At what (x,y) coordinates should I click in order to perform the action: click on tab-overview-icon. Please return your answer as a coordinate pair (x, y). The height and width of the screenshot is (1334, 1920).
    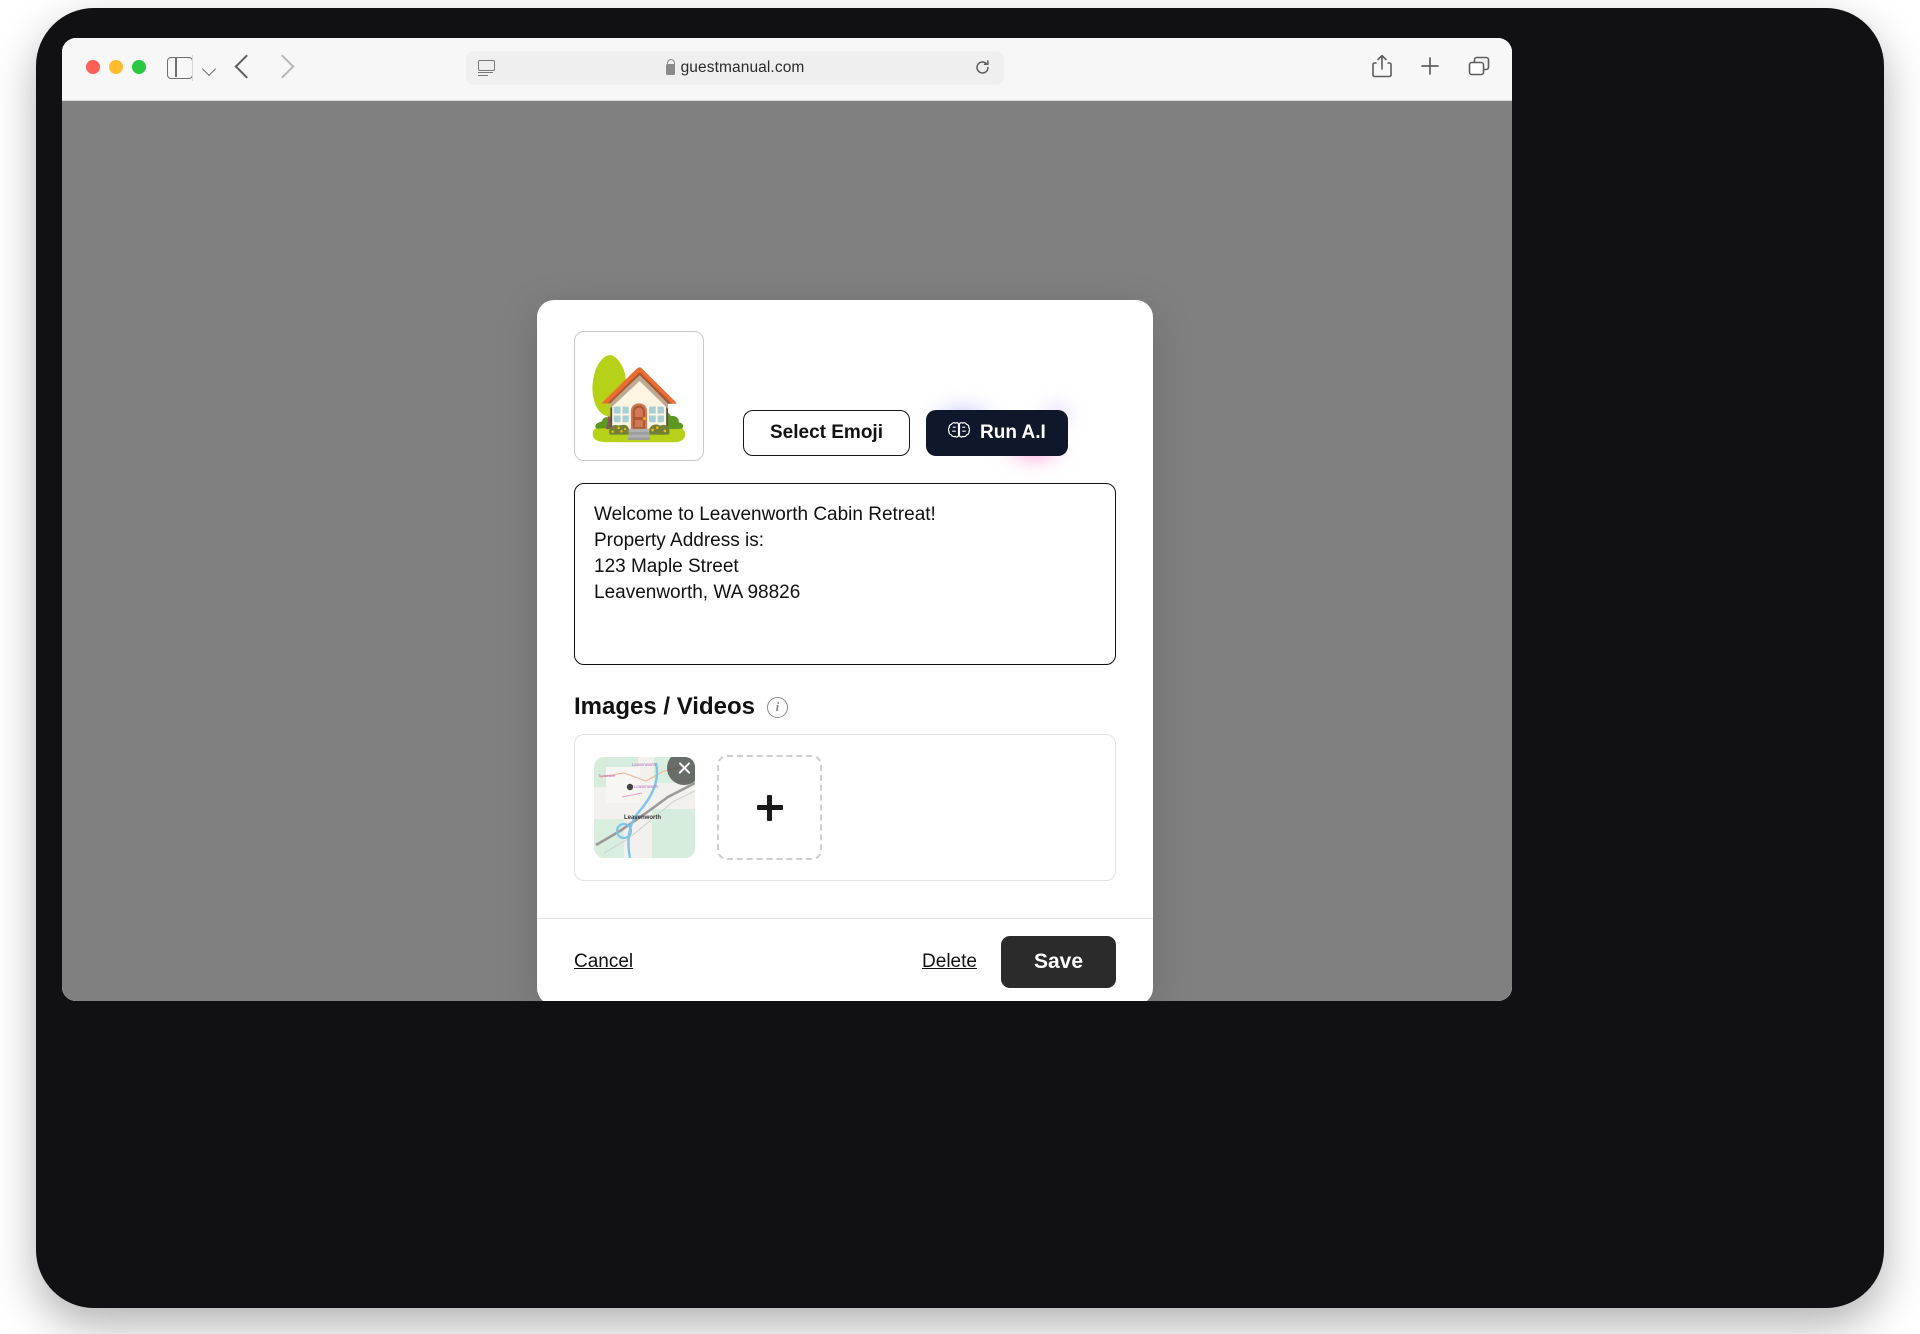
    Looking at the image, I should click on (1479, 66).